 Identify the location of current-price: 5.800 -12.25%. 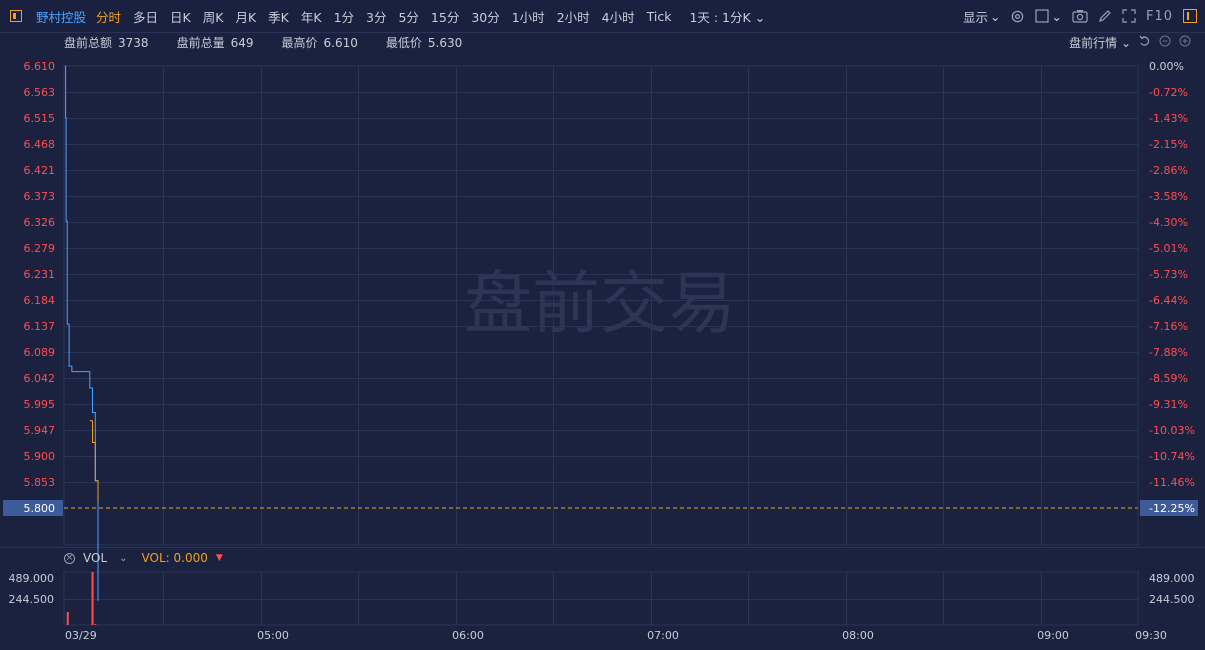
(600, 508).